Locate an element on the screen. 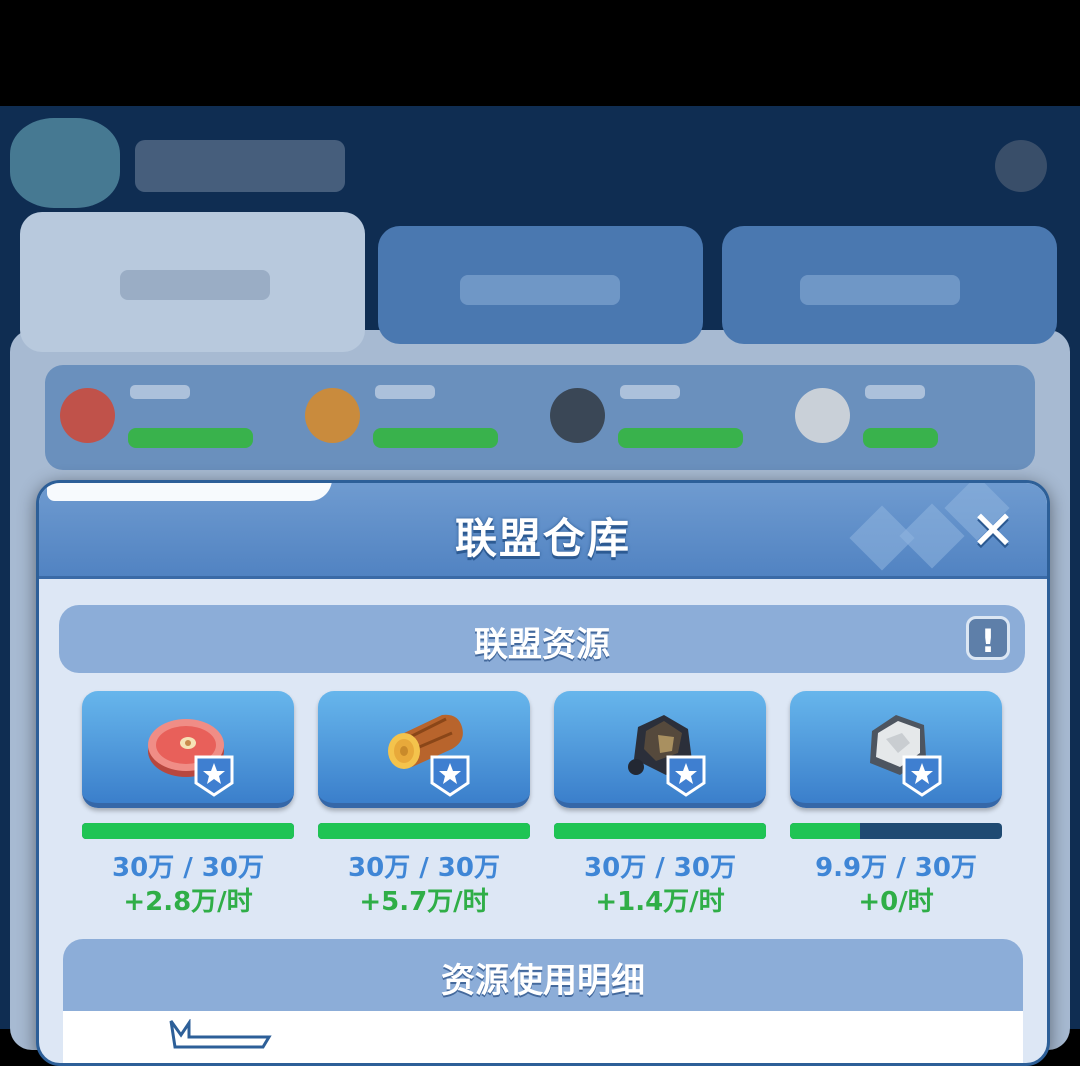 The height and width of the screenshot is (1066, 1080). close-button: ✕ is located at coordinates (993, 531).